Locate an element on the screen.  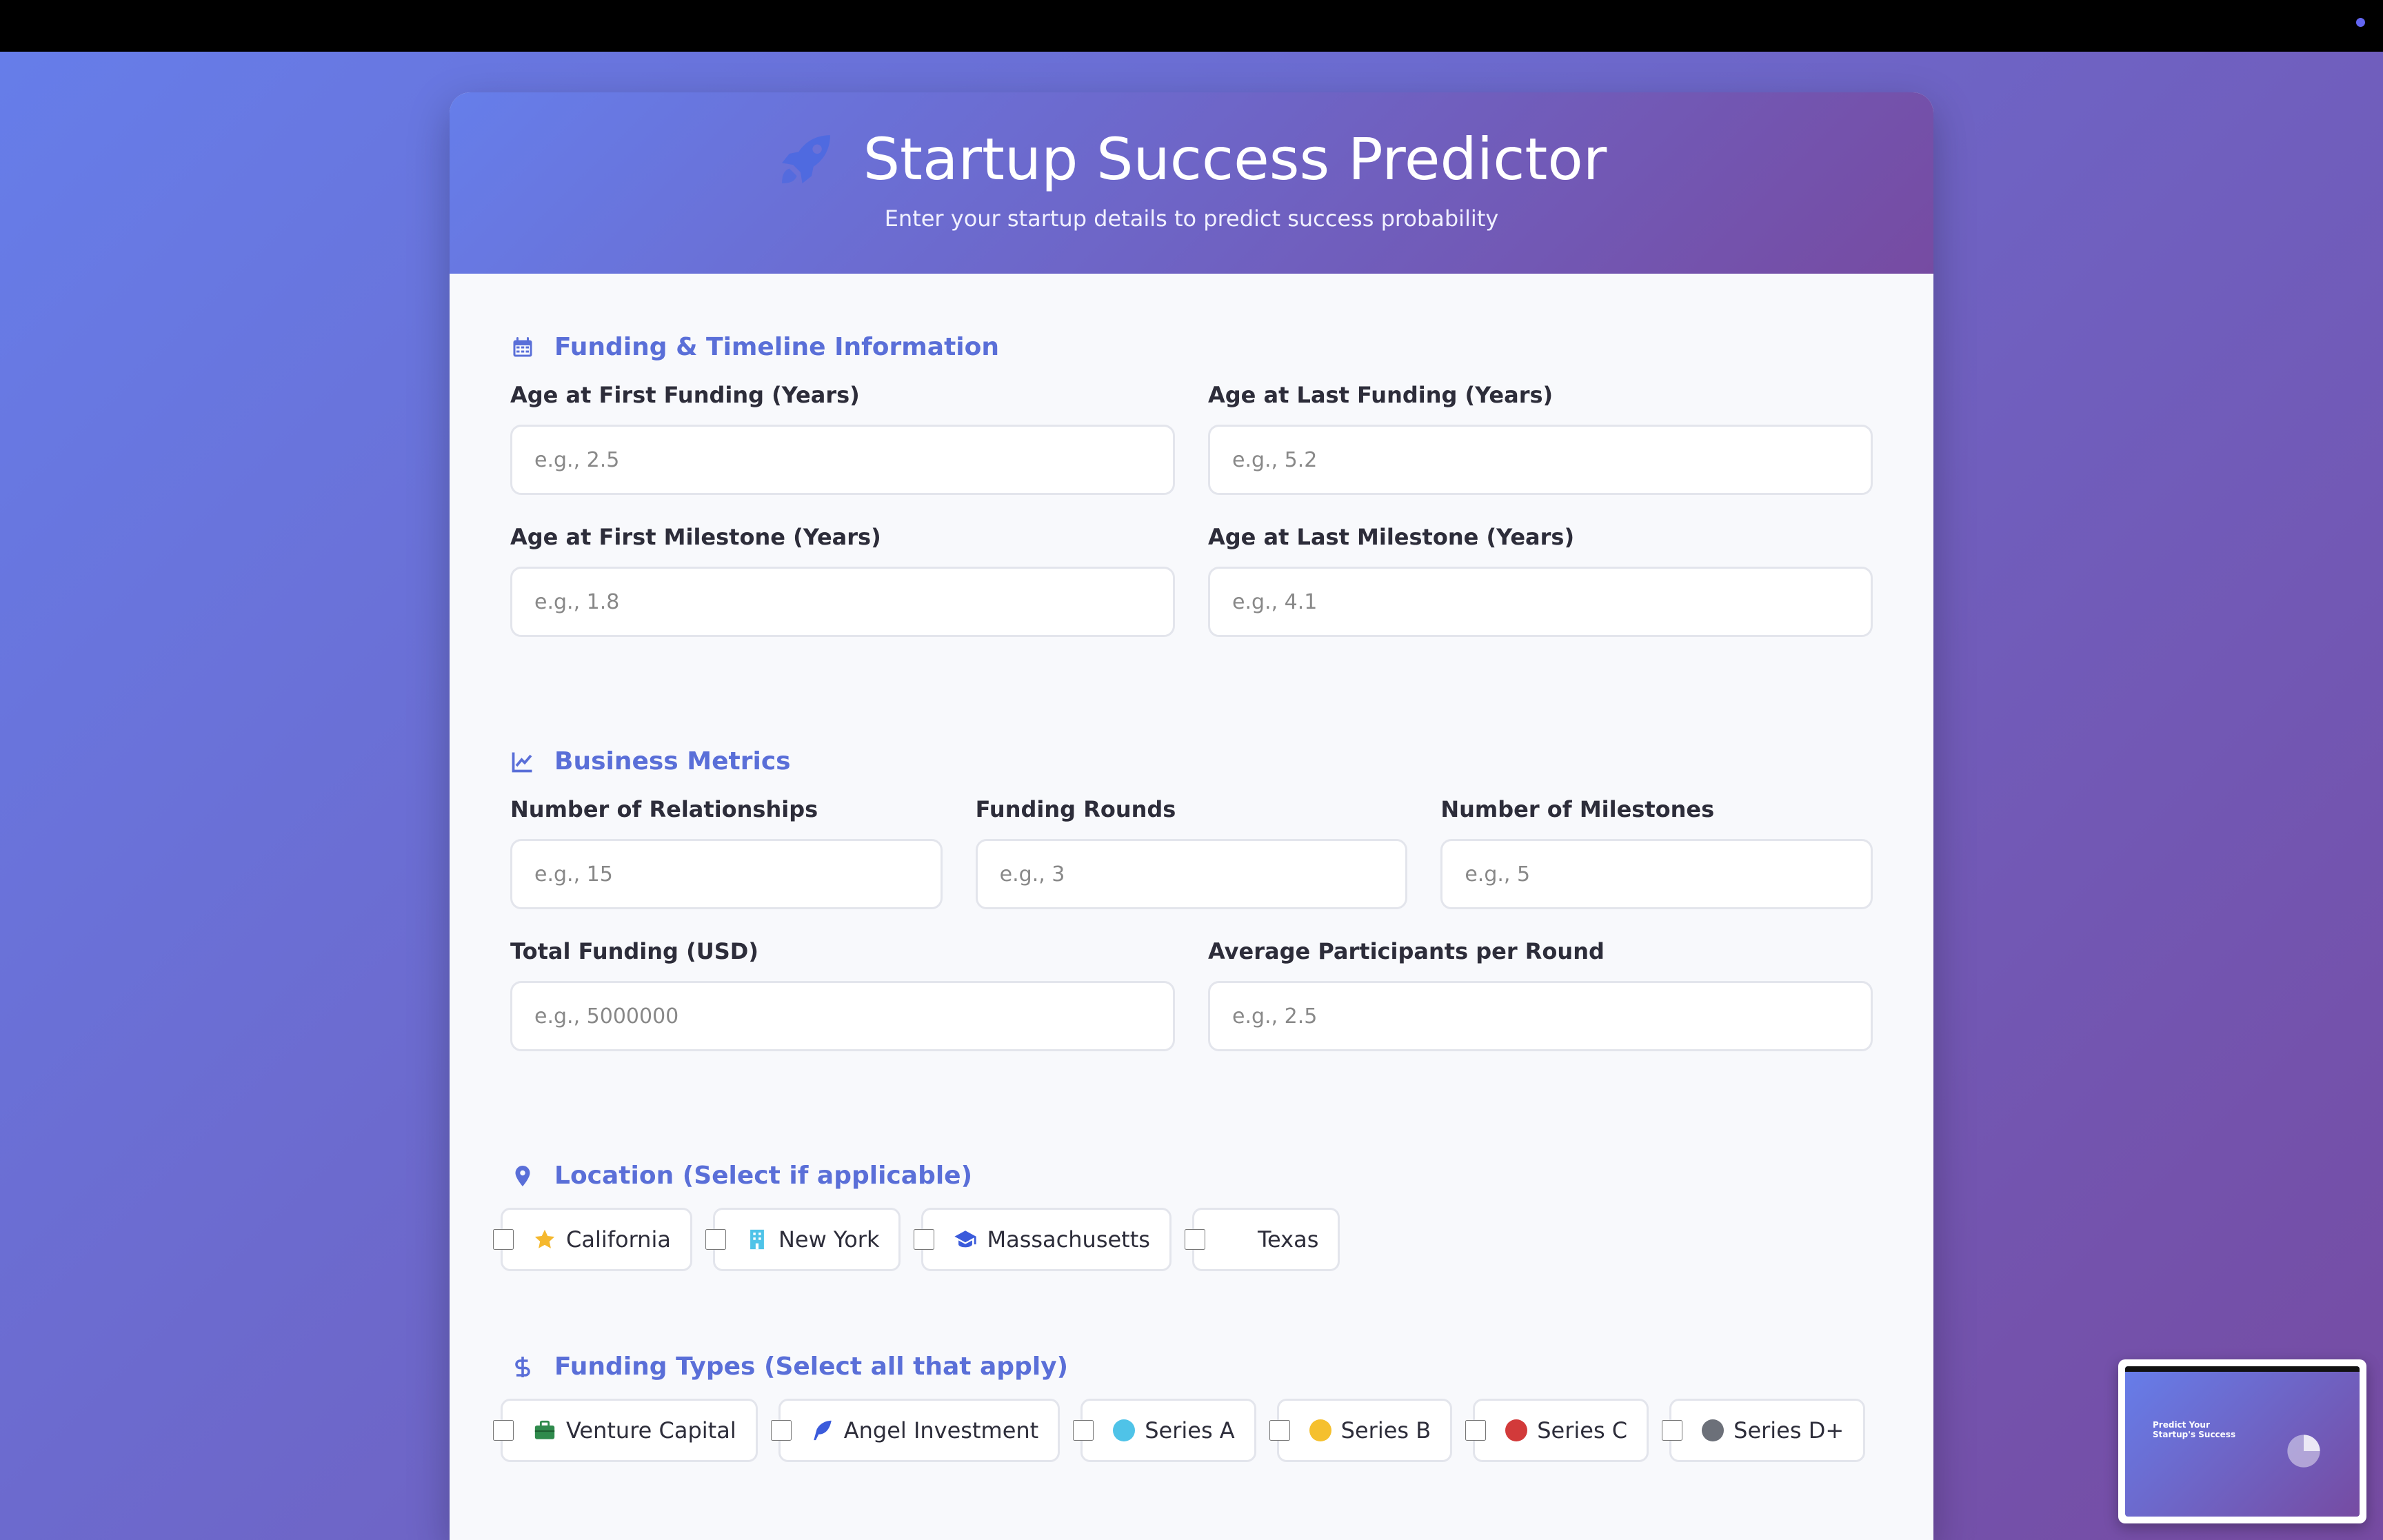
field-age-first-funding: Age at First Funding (Years) is located at coordinates (842, 439).